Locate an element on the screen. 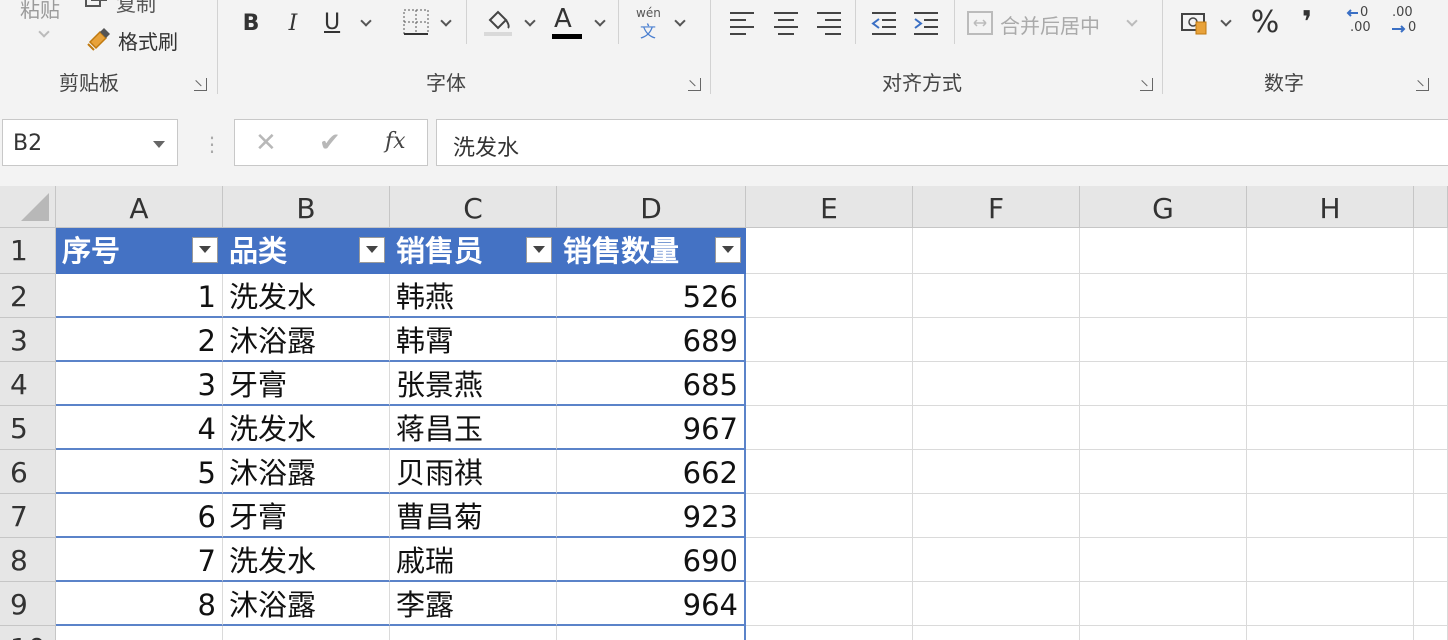 The image size is (1448, 640). table-cell: 蒋昌玉 is located at coordinates (473, 428).